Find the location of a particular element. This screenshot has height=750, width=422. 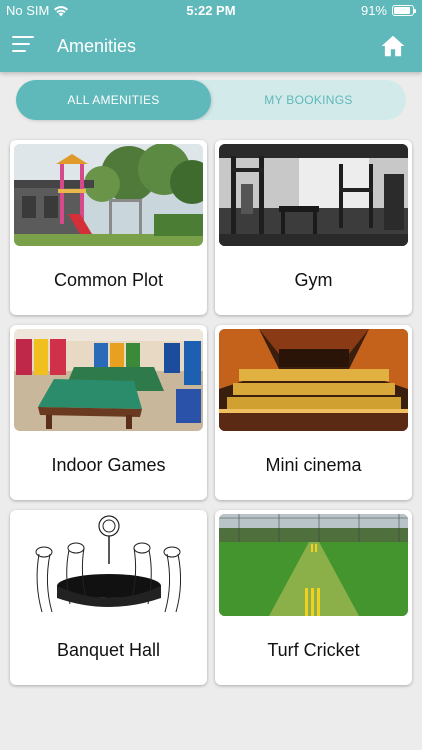

app-header: No SIM 5:22 PM 91% Amenities is located at coordinates (211, 36).